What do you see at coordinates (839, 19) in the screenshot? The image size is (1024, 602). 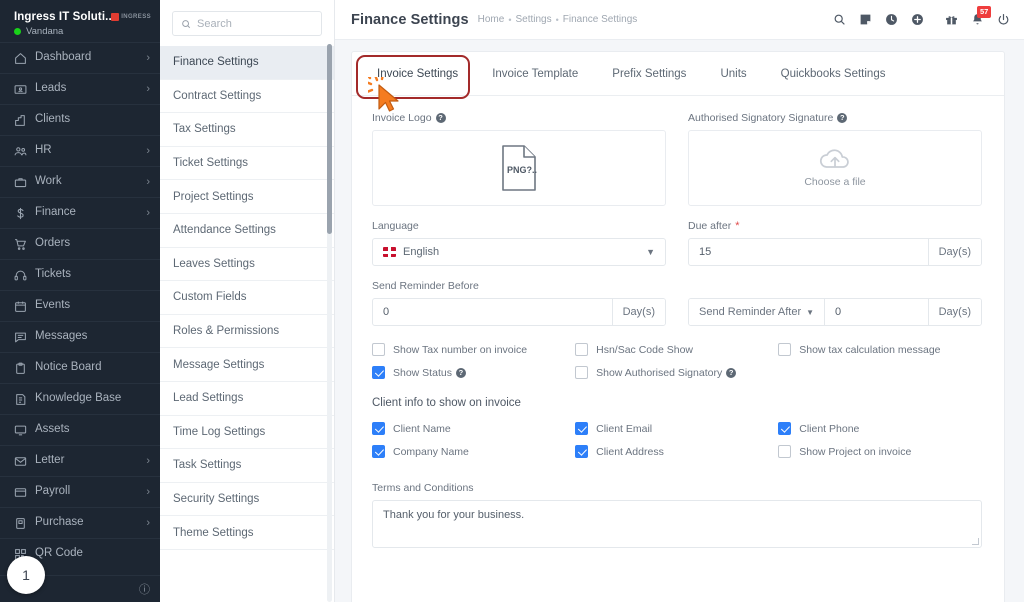 I see `search-icon` at bounding box center [839, 19].